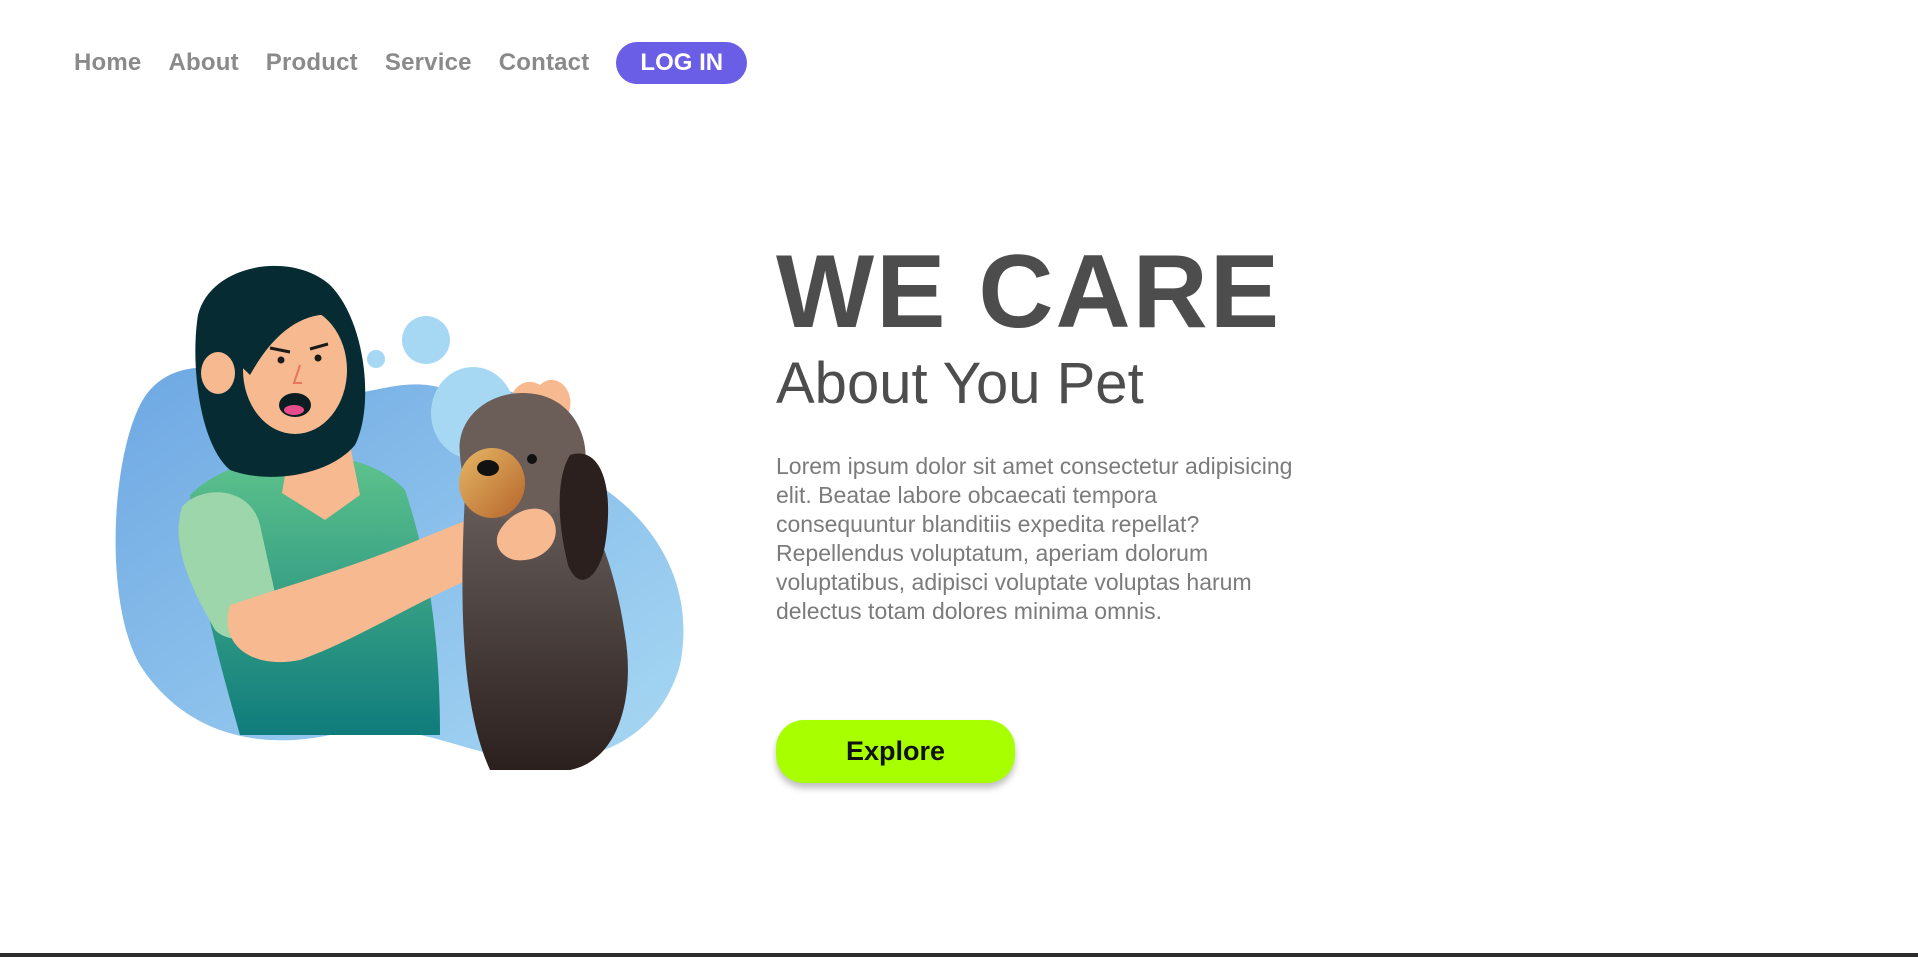  What do you see at coordinates (281, 360) in the screenshot?
I see `eye-left` at bounding box center [281, 360].